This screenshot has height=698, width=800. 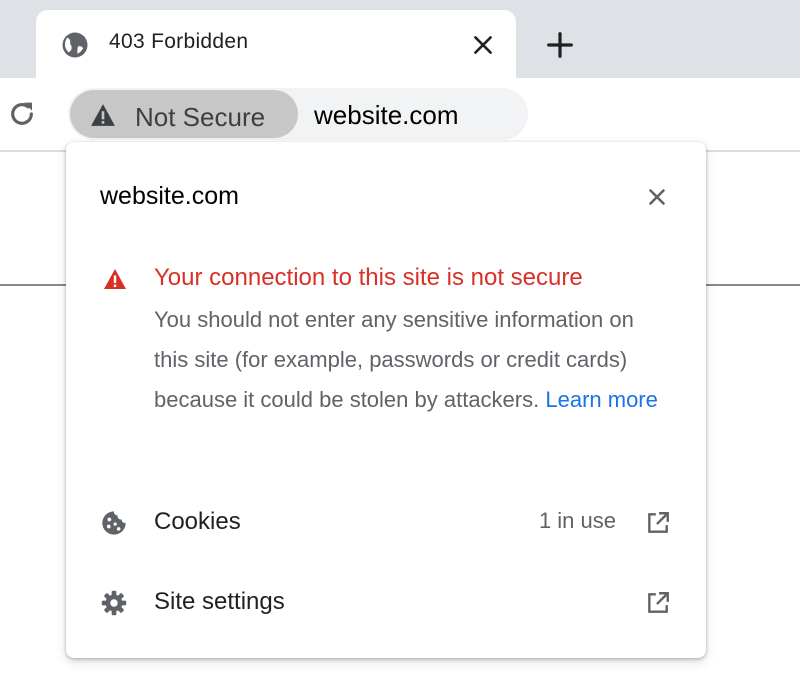 What do you see at coordinates (219, 601) in the screenshot?
I see `site-settings-label: Site settings` at bounding box center [219, 601].